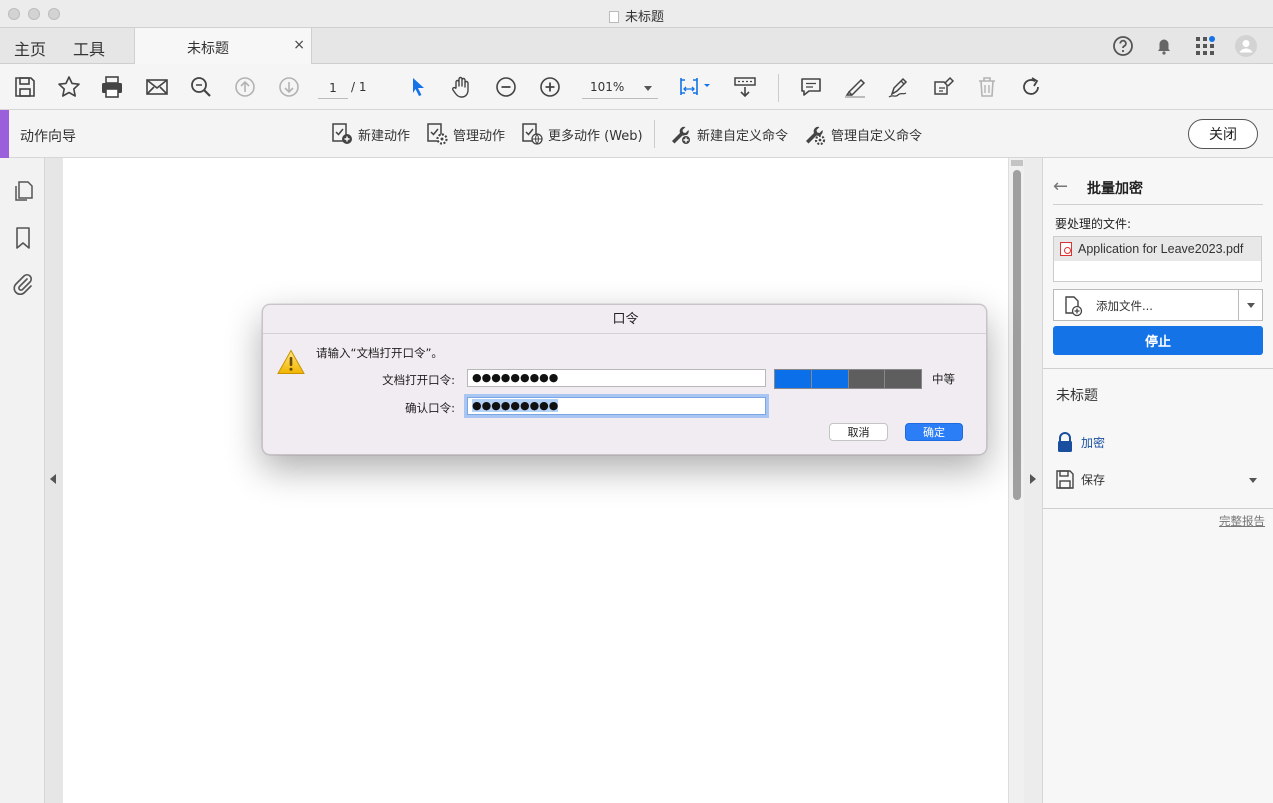 This screenshot has width=1273, height=803. Describe the element at coordinates (811, 87) in the screenshot. I see `comment-icon` at that location.